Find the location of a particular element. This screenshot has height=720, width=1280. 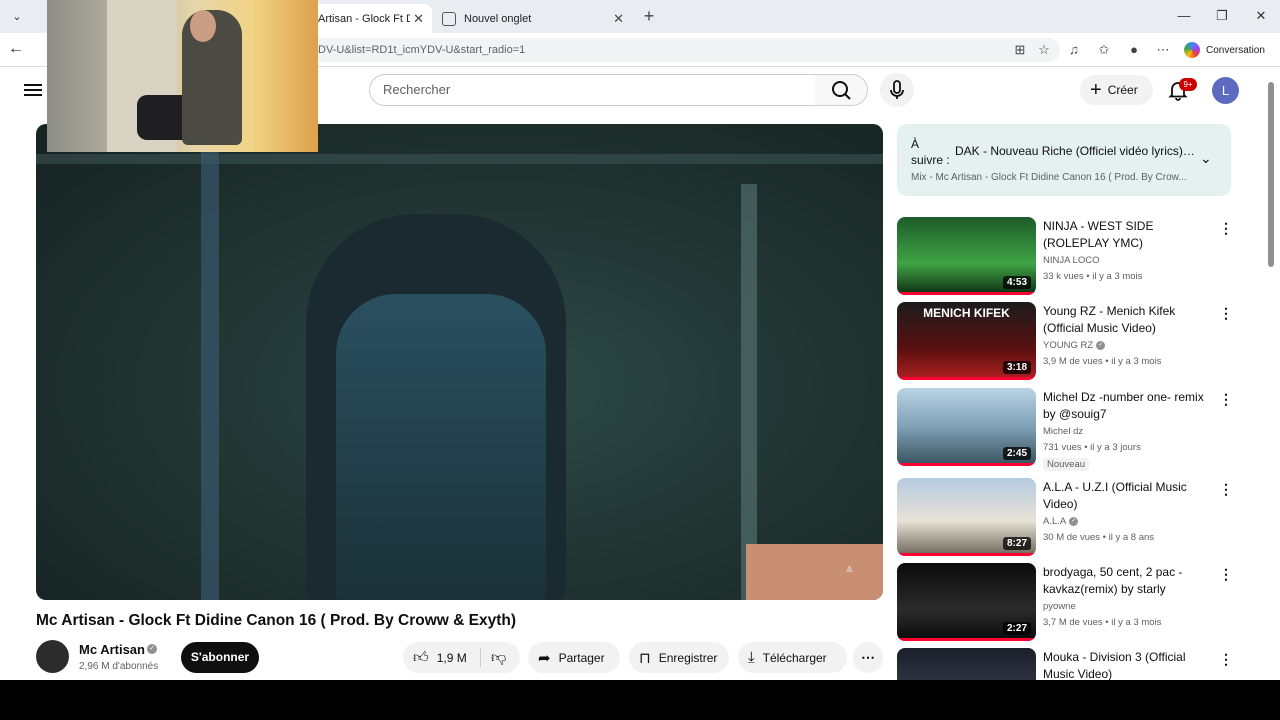

recommendation-channel: pyowne is located at coordinates (1059, 606).